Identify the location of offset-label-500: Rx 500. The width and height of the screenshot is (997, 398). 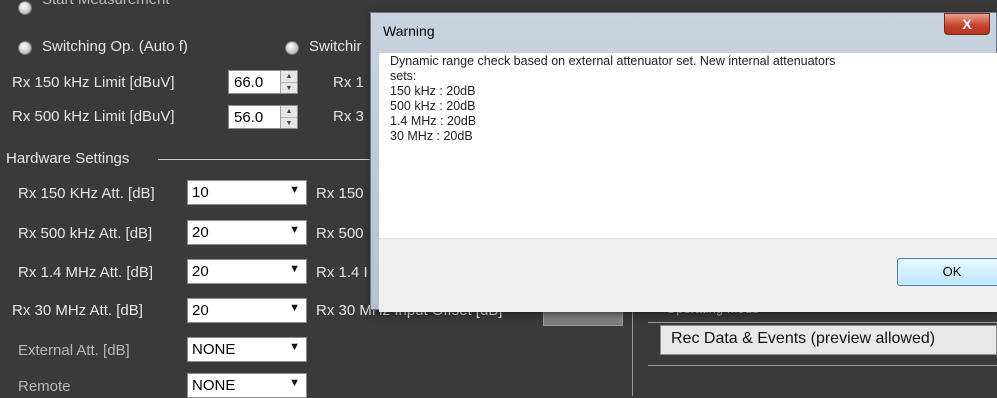
(340, 233).